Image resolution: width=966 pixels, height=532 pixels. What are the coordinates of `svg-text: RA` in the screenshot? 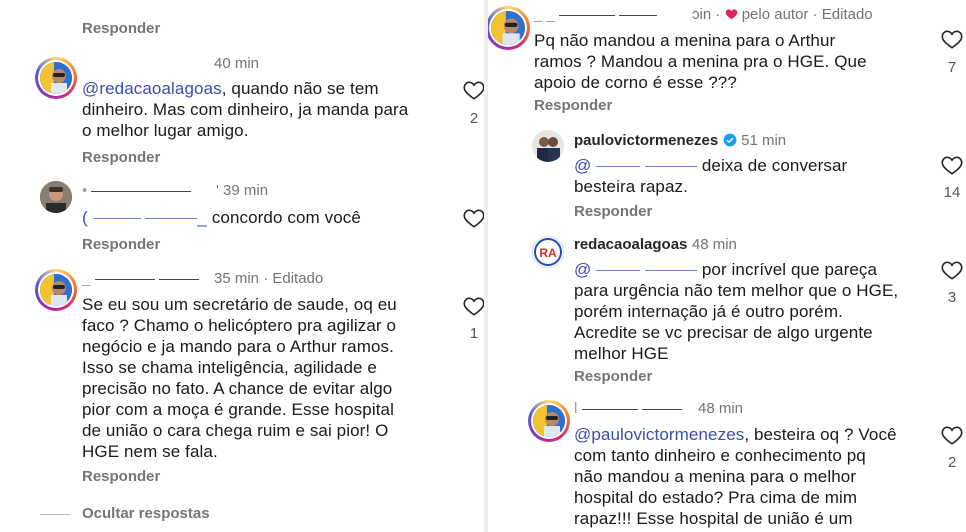 It's located at (548, 253).